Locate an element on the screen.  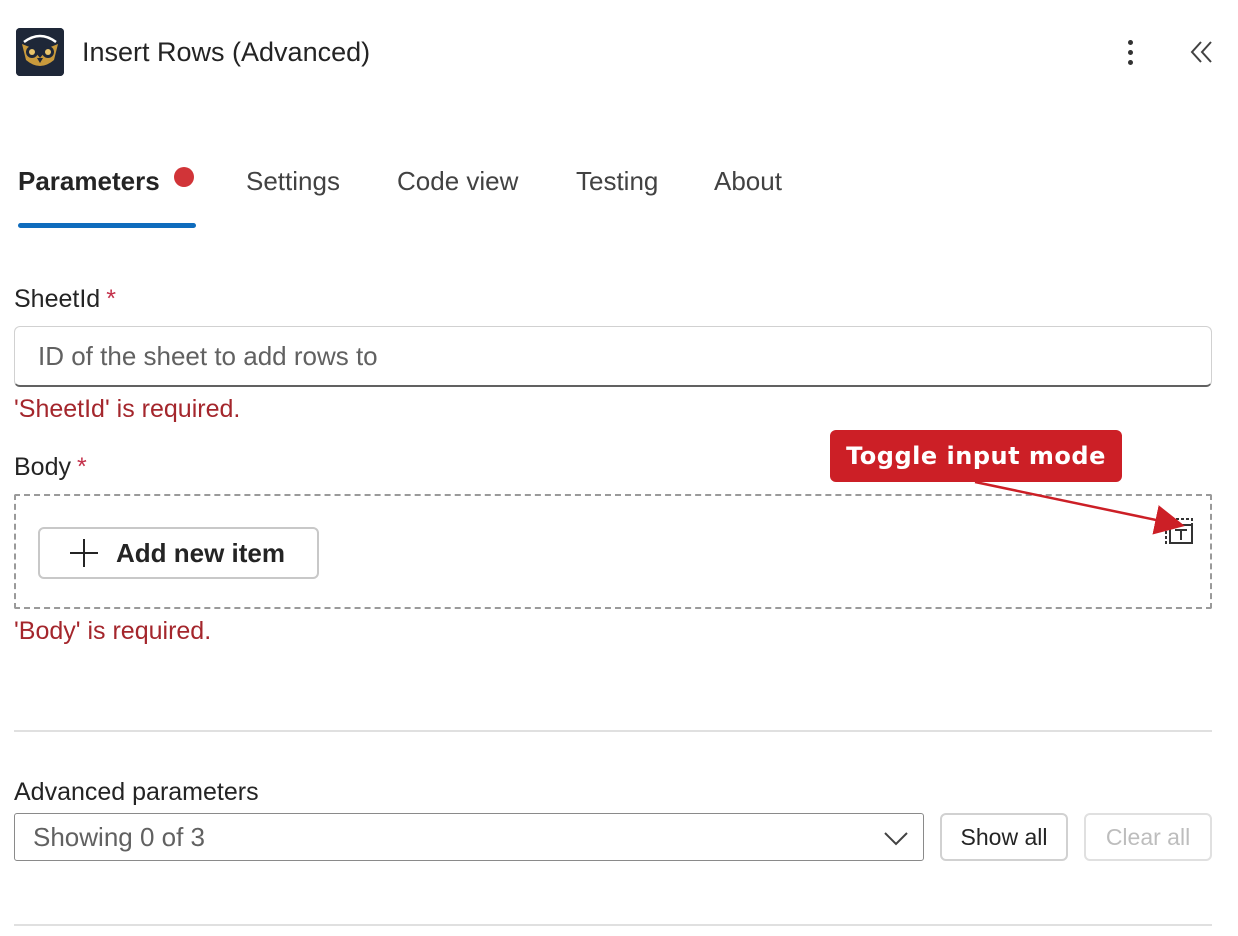
tab-settings: Settings is located at coordinates (293, 188).